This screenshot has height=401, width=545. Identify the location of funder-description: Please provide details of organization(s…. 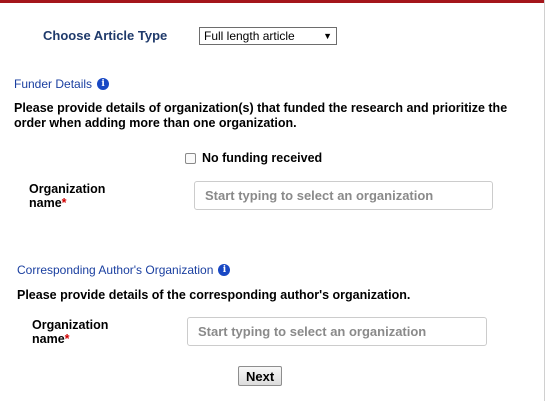
(261, 115).